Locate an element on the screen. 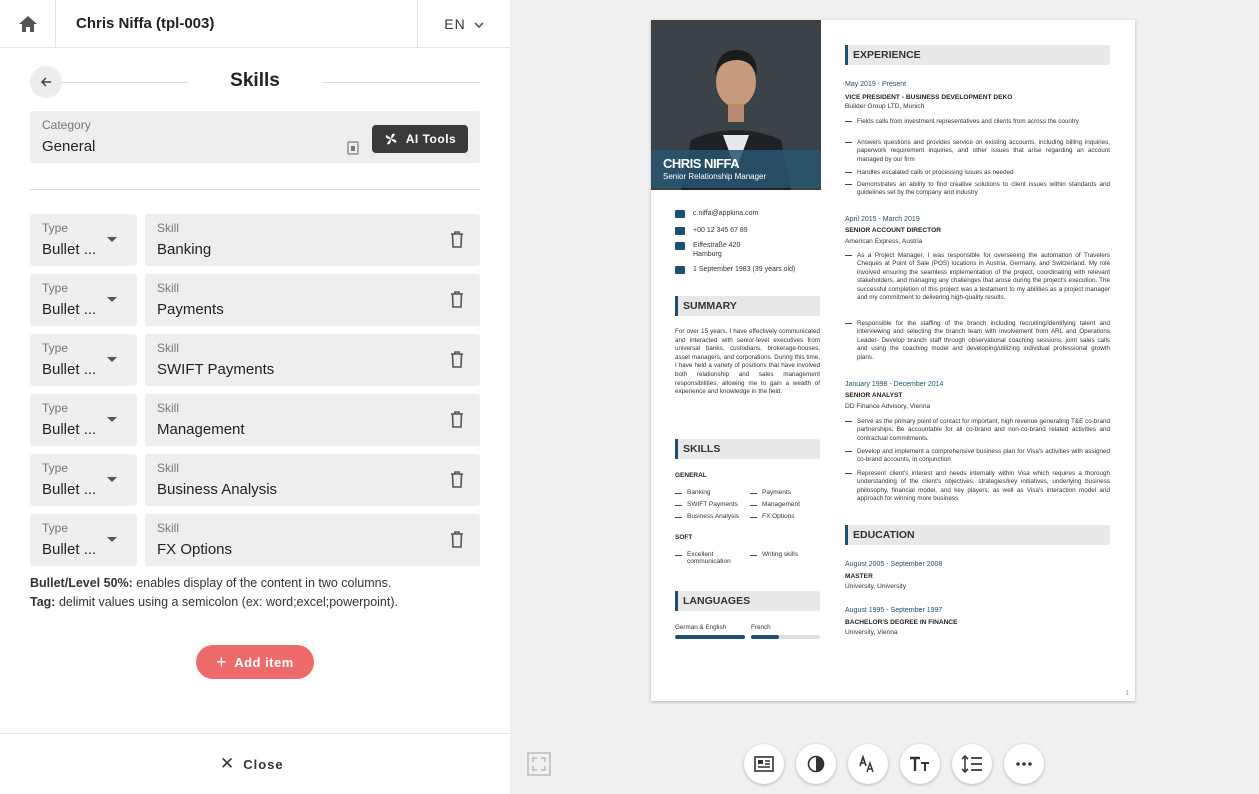 The image size is (1259, 794). home-button is located at coordinates (28, 24).